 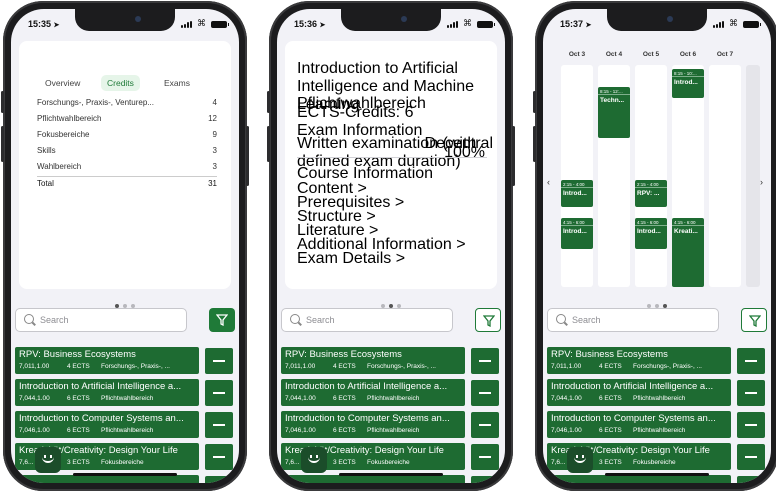 I want to click on calendar-day-header: Oct 3, so click(x=577, y=54).